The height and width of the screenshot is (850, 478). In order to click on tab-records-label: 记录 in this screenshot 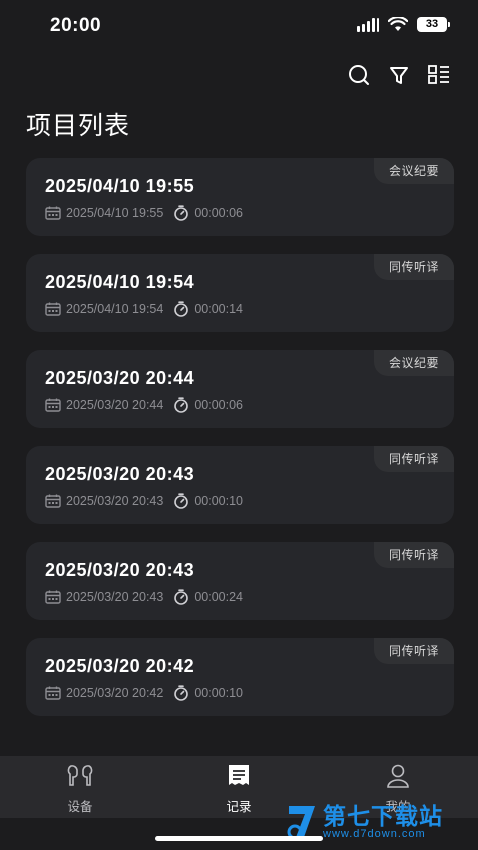, I will do `click(239, 807)`.